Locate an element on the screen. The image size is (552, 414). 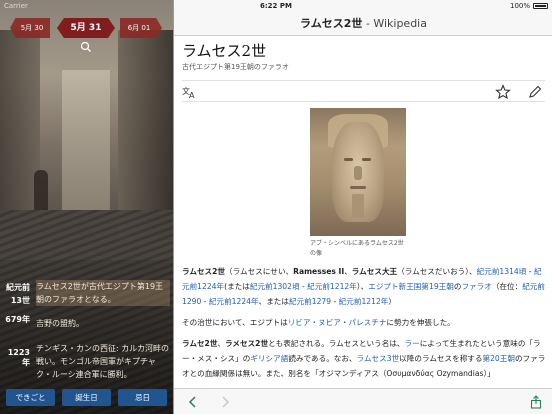
text-run: ） is located at coordinates (392, 301).